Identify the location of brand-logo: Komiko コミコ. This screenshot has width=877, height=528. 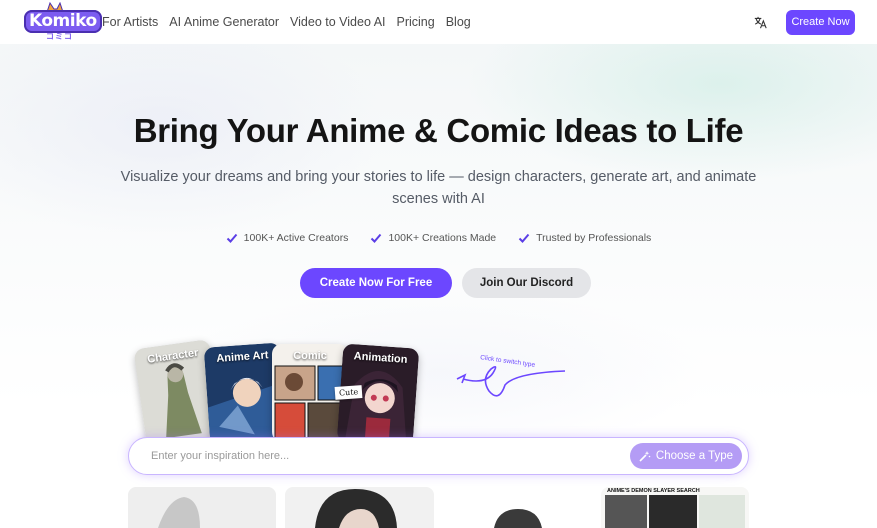
(63, 22).